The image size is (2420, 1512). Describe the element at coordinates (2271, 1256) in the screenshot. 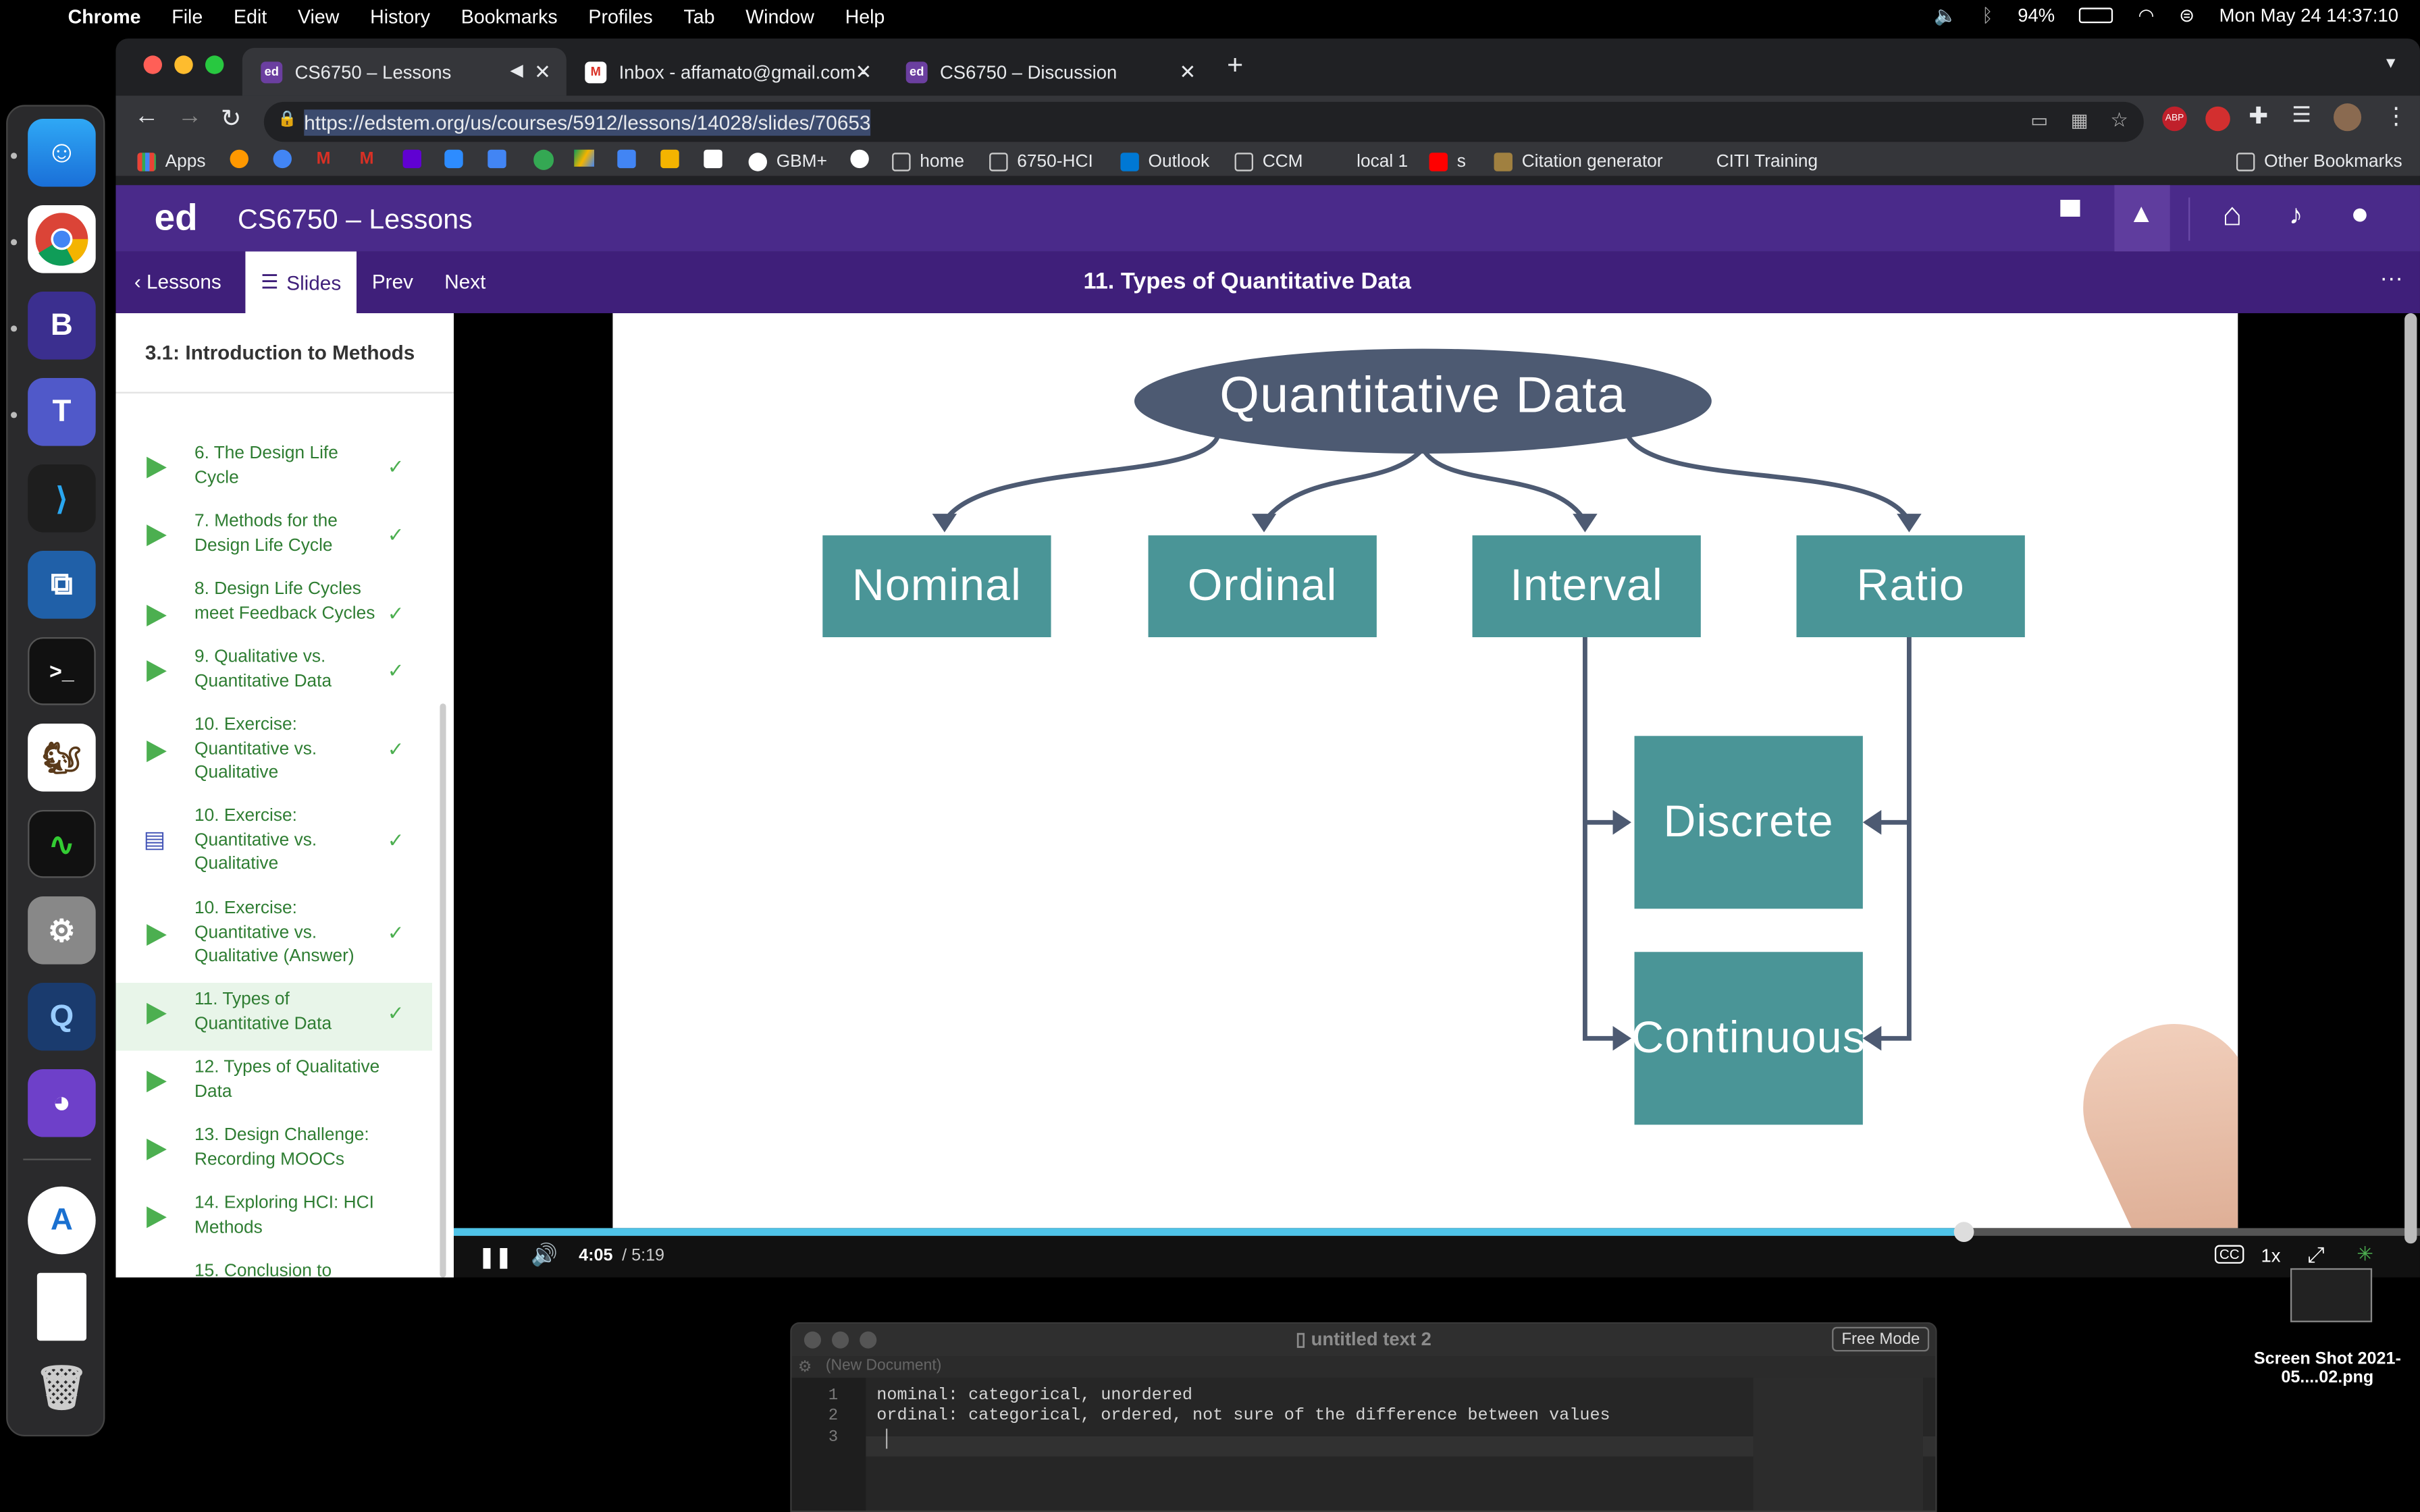

I see `playback-speed-button: 1x` at that location.